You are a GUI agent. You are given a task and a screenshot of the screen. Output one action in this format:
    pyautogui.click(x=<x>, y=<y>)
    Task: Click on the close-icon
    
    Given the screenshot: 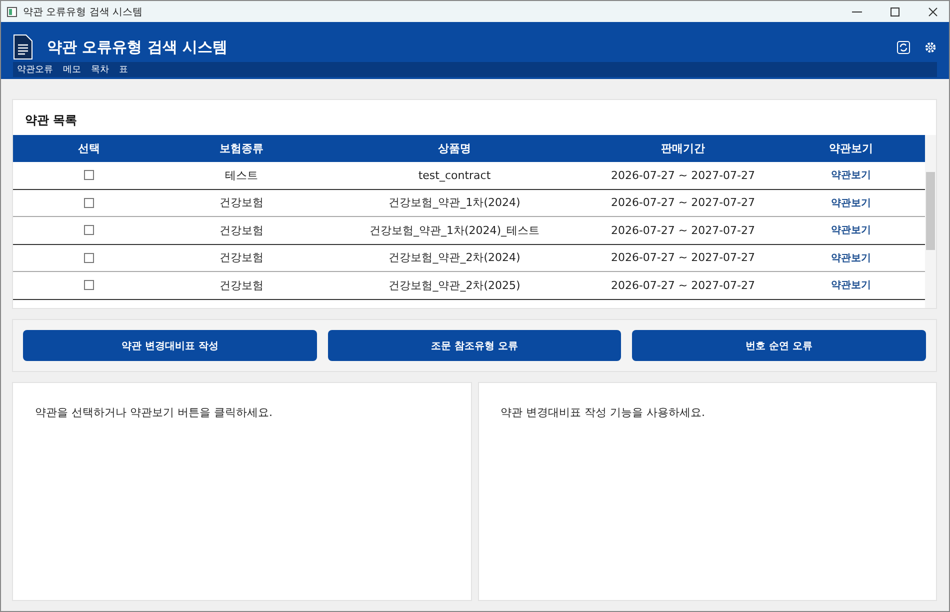 What is the action you would take?
    pyautogui.click(x=933, y=11)
    